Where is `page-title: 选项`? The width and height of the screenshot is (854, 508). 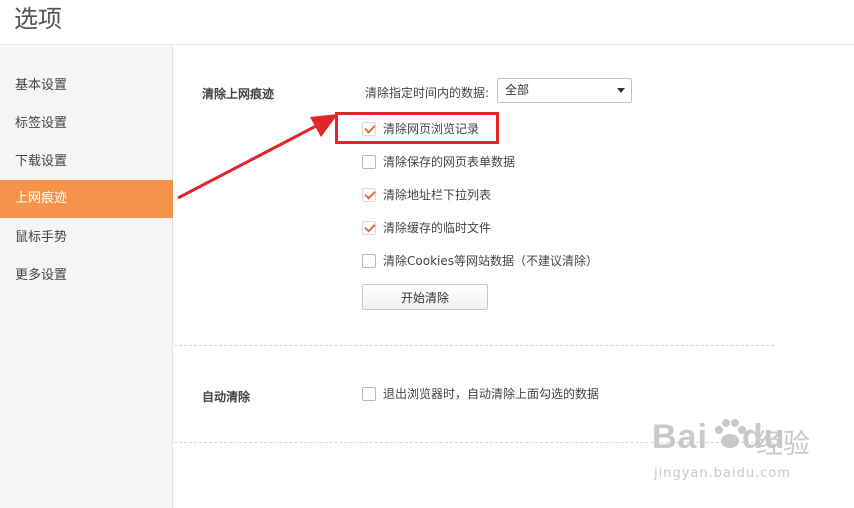 page-title: 选项 is located at coordinates (38, 19).